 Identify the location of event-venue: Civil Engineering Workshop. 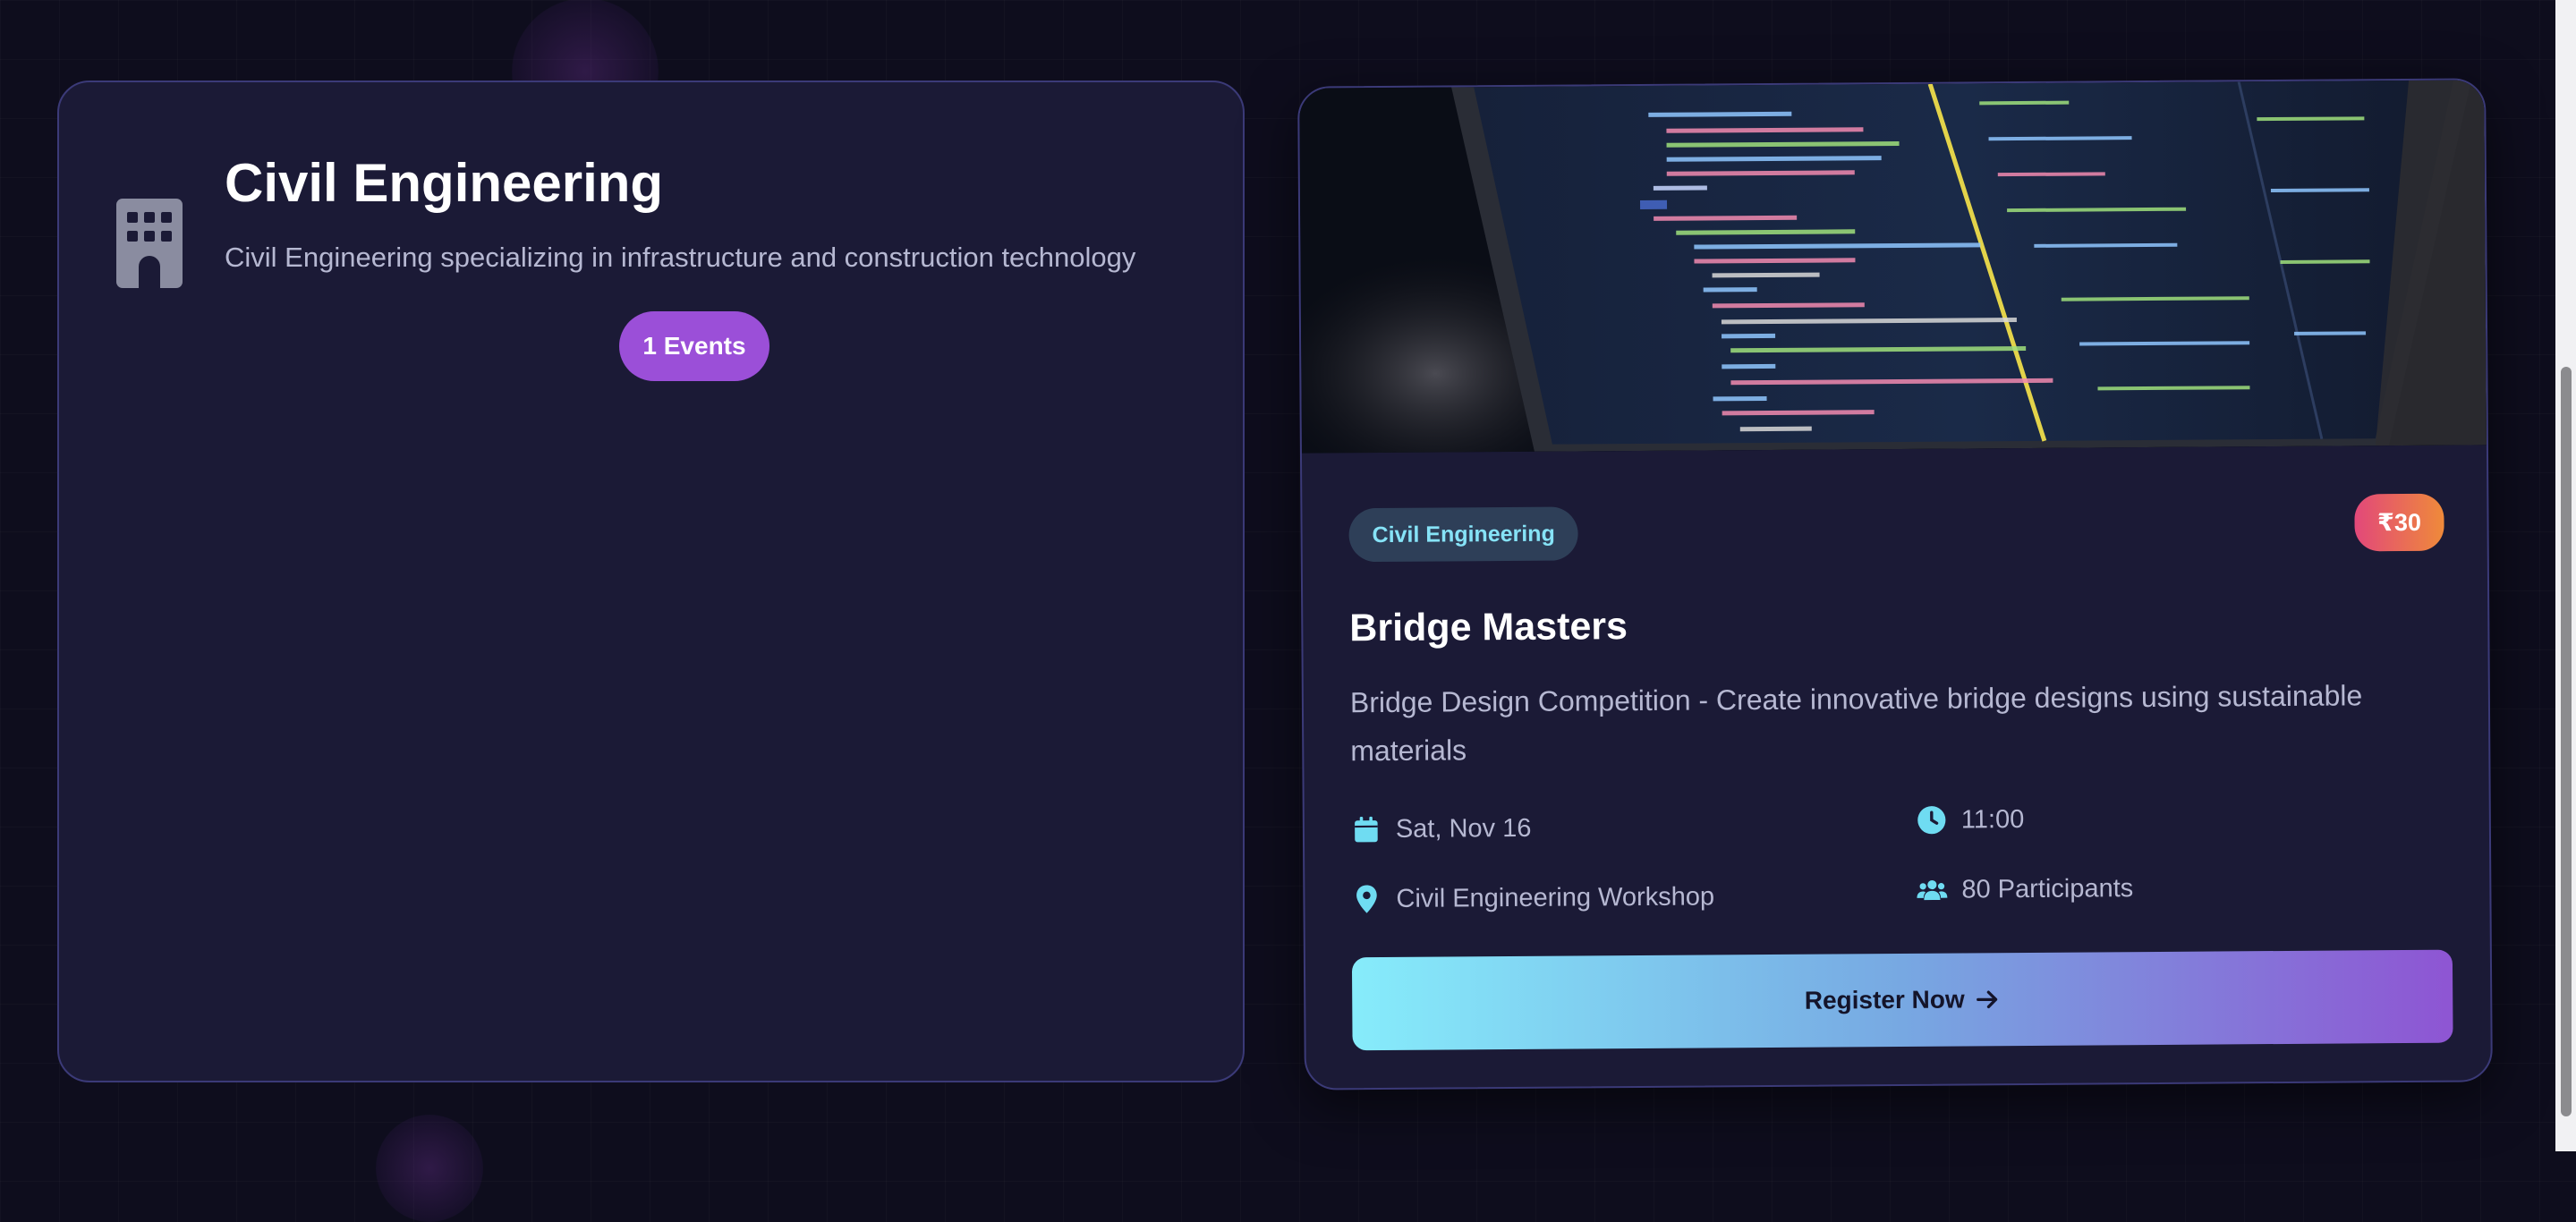
(1532, 897).